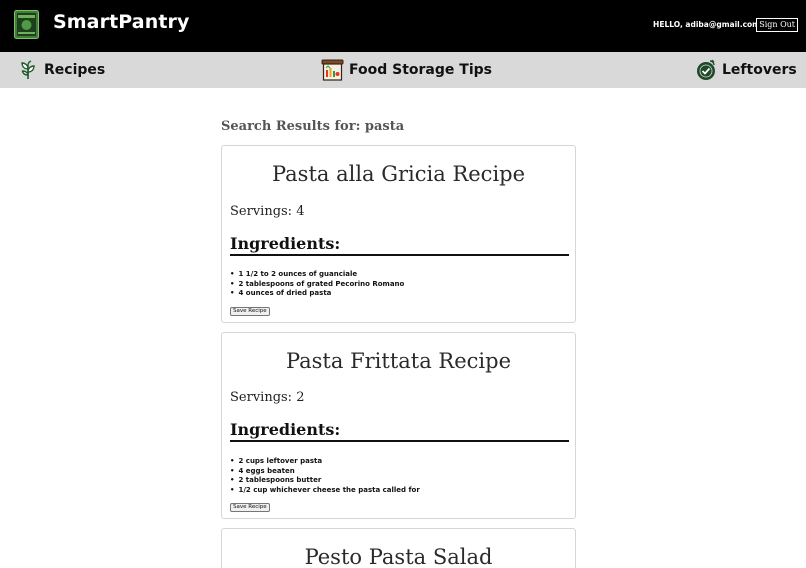  Describe the element at coordinates (26, 24) in the screenshot. I see `pantry-logo-icon` at that location.